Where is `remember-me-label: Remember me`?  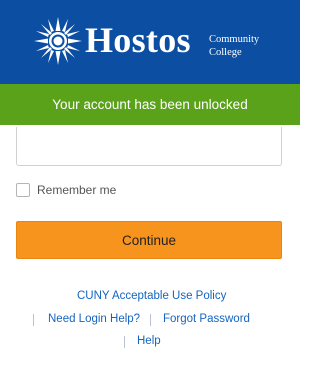
remember-me-label: Remember me is located at coordinates (77, 190).